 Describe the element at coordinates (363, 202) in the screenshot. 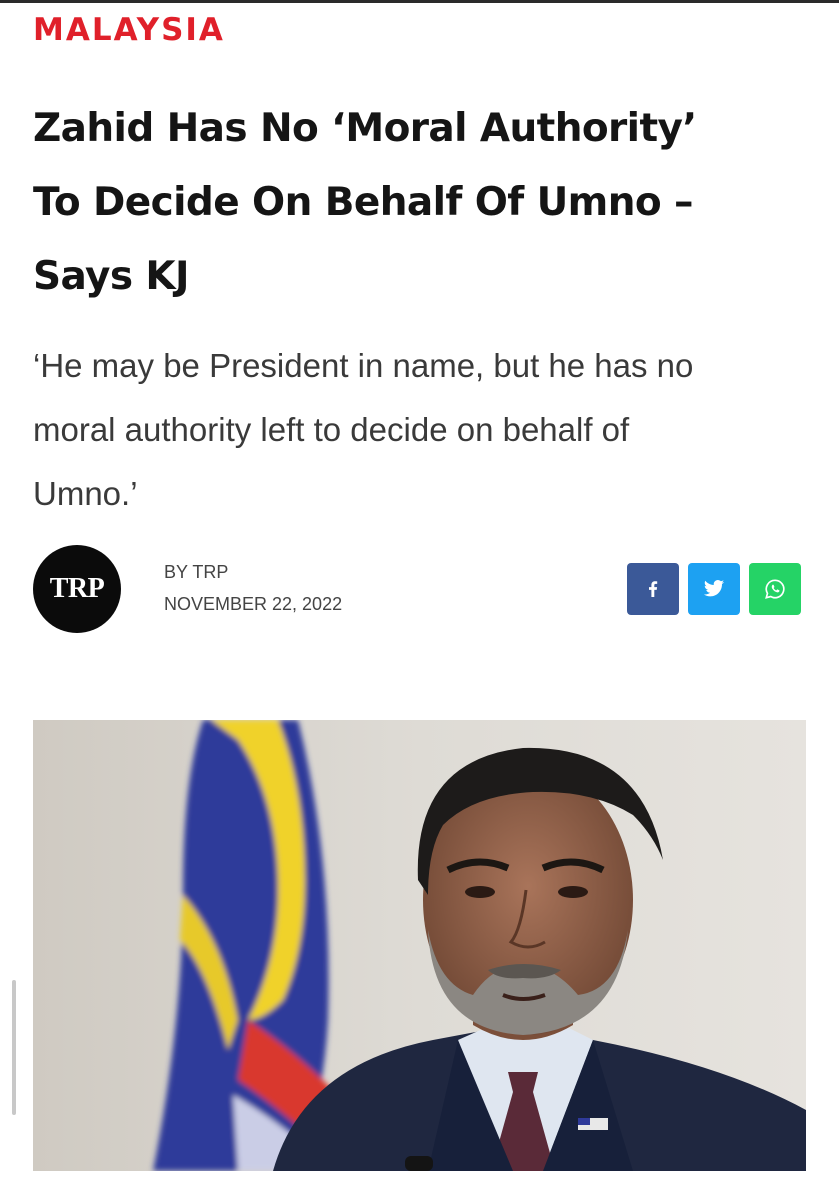

I see `headline-line: To Decide On Behalf Of Umno –` at that location.